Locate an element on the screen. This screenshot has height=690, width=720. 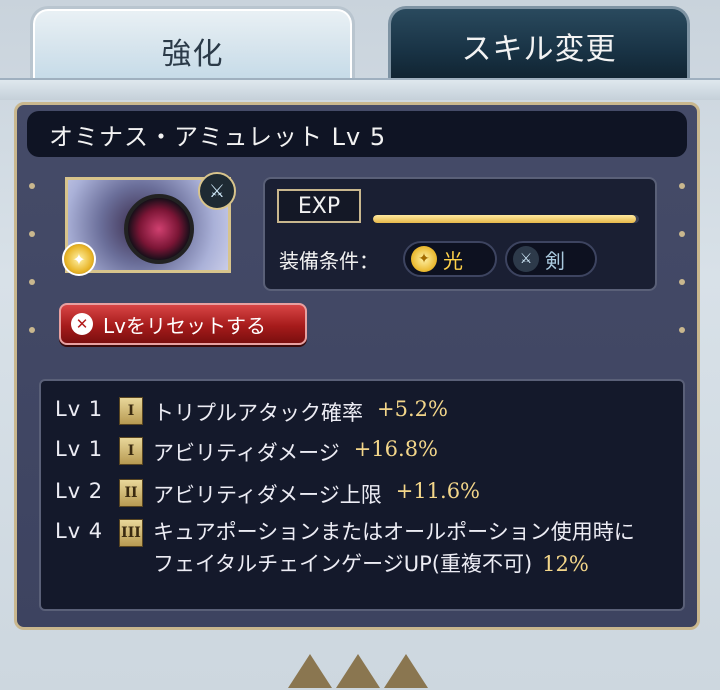
reset-level-label: Lvをリセットする is located at coordinates (184, 325).